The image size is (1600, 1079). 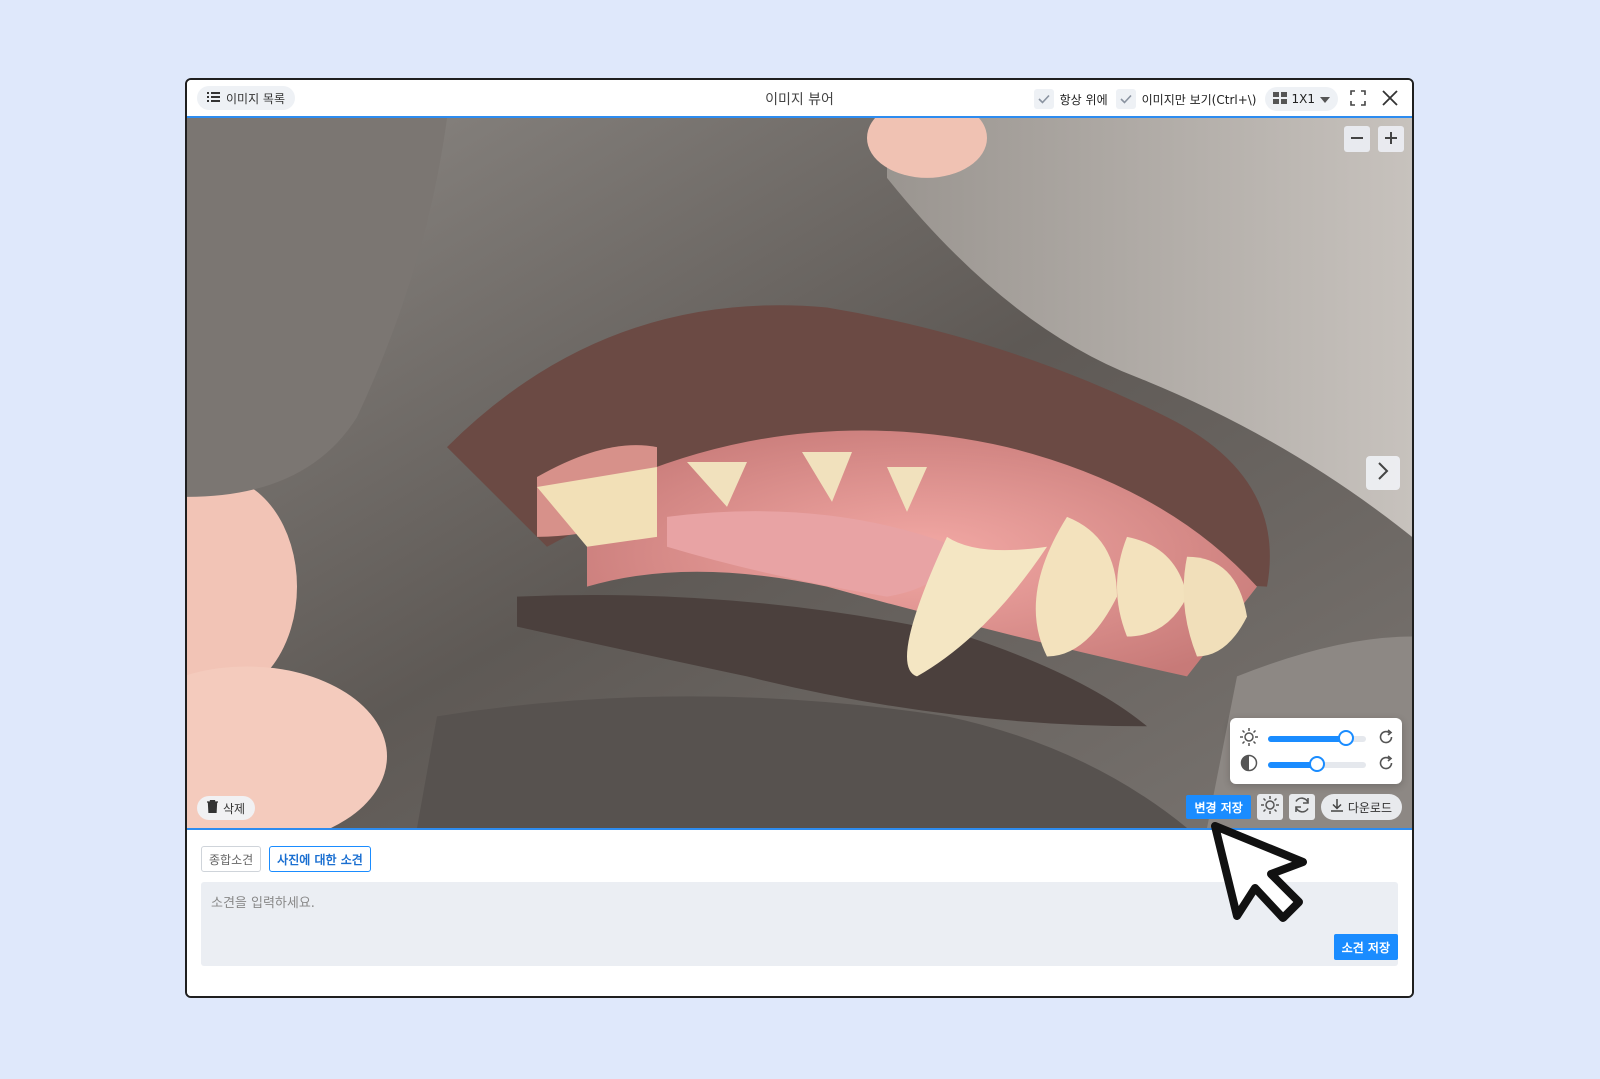 What do you see at coordinates (1249, 739) in the screenshot?
I see `brightness-icon` at bounding box center [1249, 739].